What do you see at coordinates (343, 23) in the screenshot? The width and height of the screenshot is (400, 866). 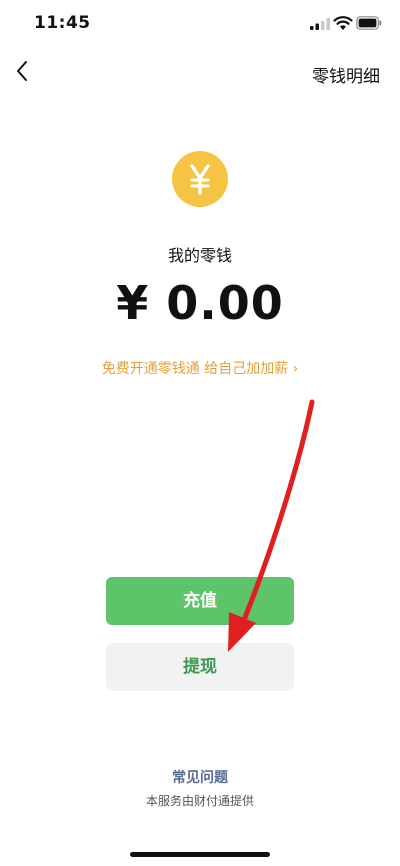 I see `wifi-icon` at bounding box center [343, 23].